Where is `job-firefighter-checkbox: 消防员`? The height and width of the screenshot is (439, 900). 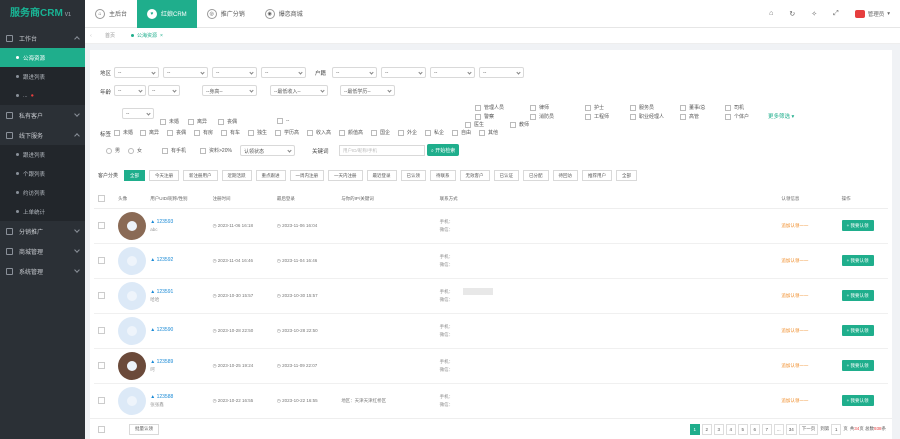 job-firefighter-checkbox: 消防员 is located at coordinates (542, 116).